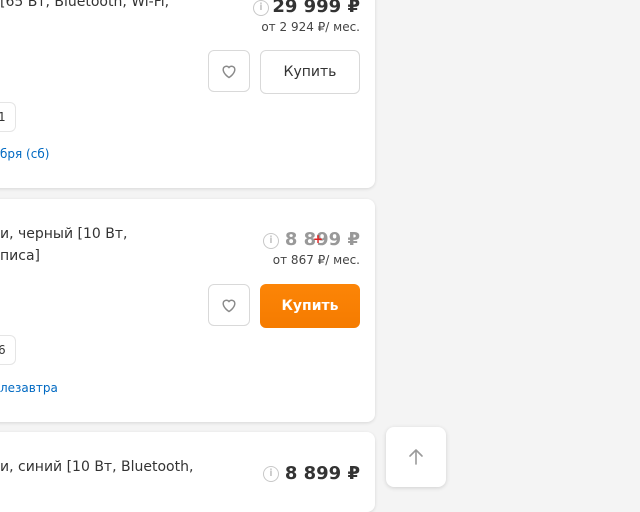  I want to click on scroll-top-button, so click(416, 457).